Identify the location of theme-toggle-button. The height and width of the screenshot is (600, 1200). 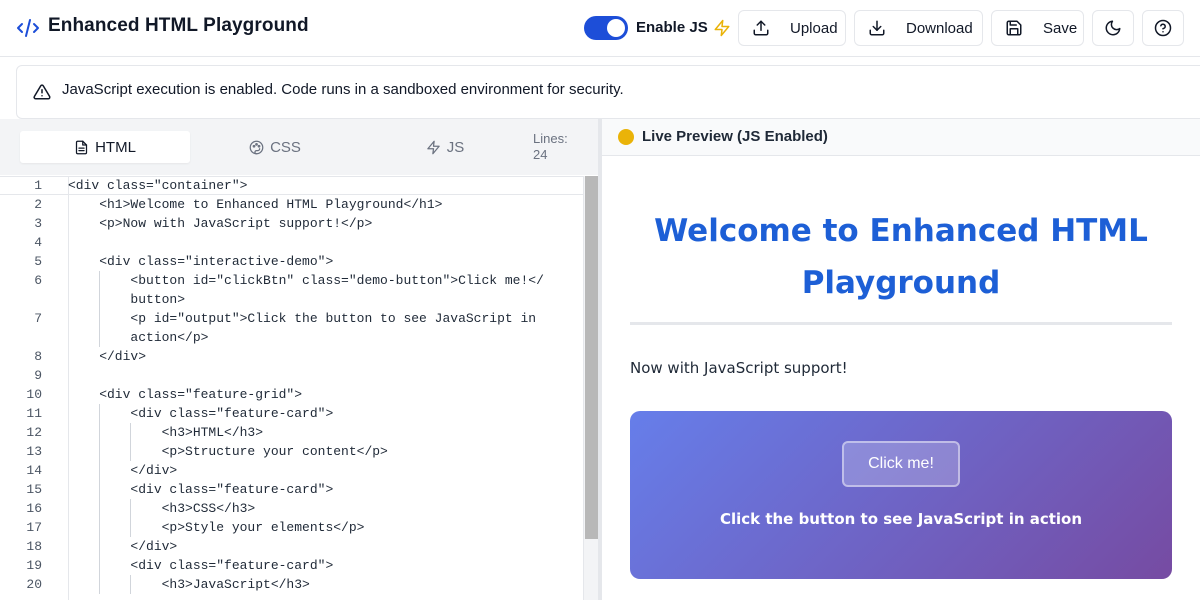
(1113, 28).